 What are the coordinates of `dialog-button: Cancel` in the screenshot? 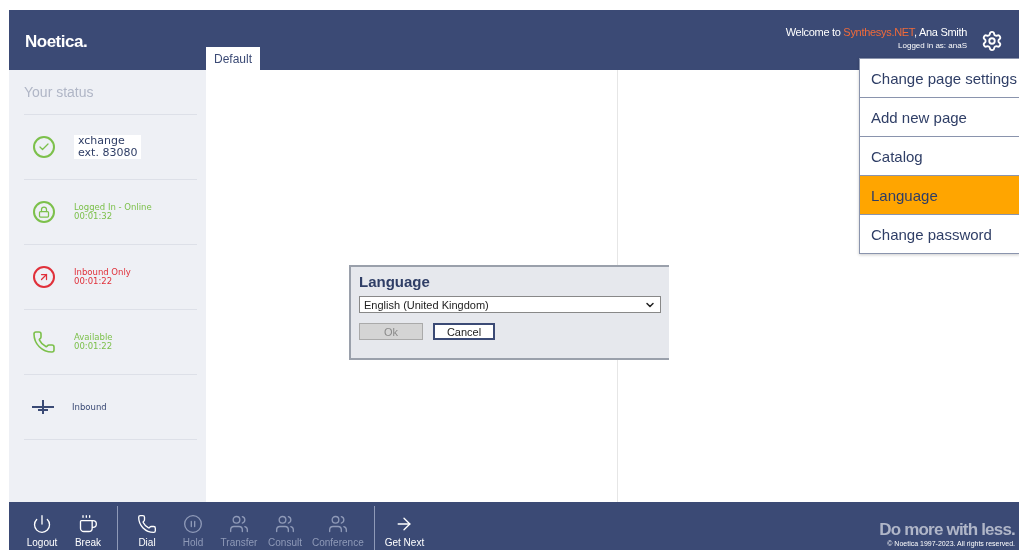 It's located at (464, 331).